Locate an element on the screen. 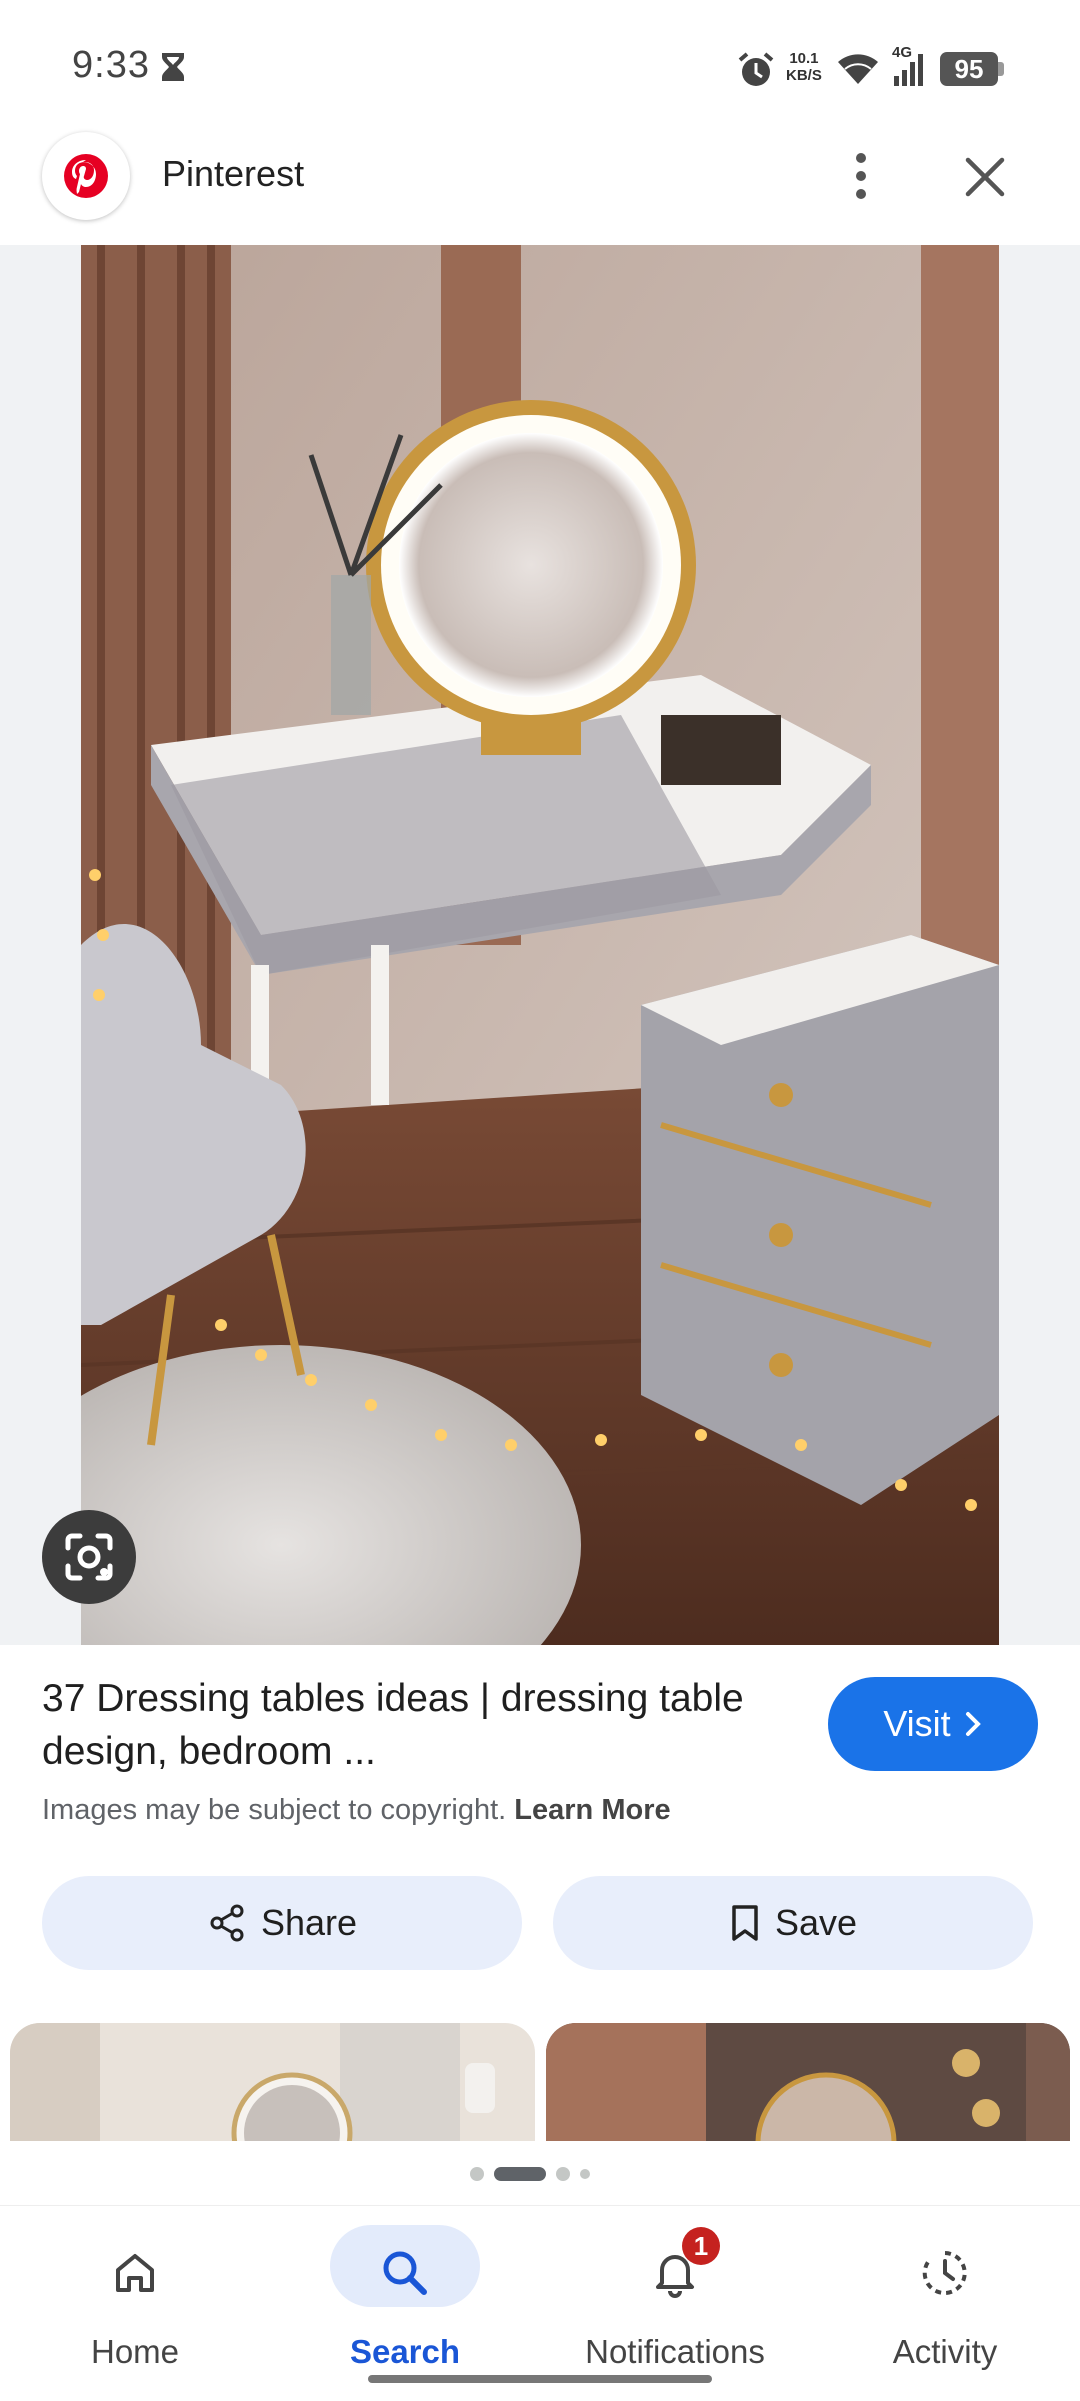 Image resolution: width=1080 pixels, height=2401 pixels. chevron-right-icon is located at coordinates (973, 1724).